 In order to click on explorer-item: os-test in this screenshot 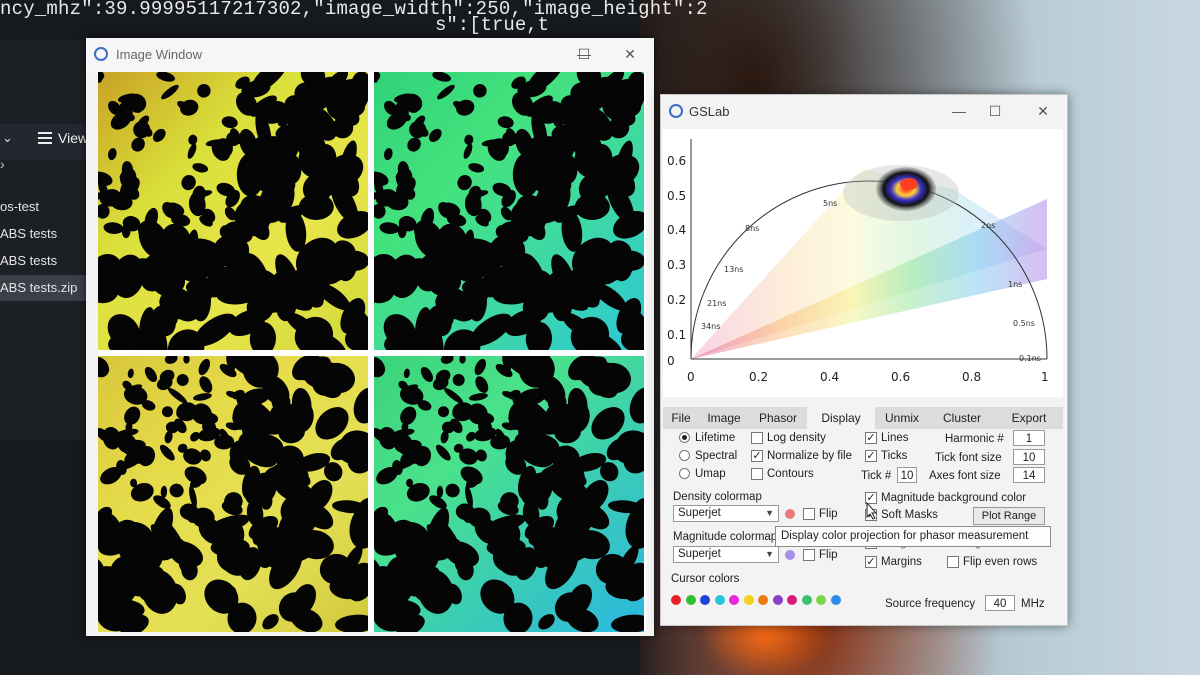, I will do `click(46, 207)`.